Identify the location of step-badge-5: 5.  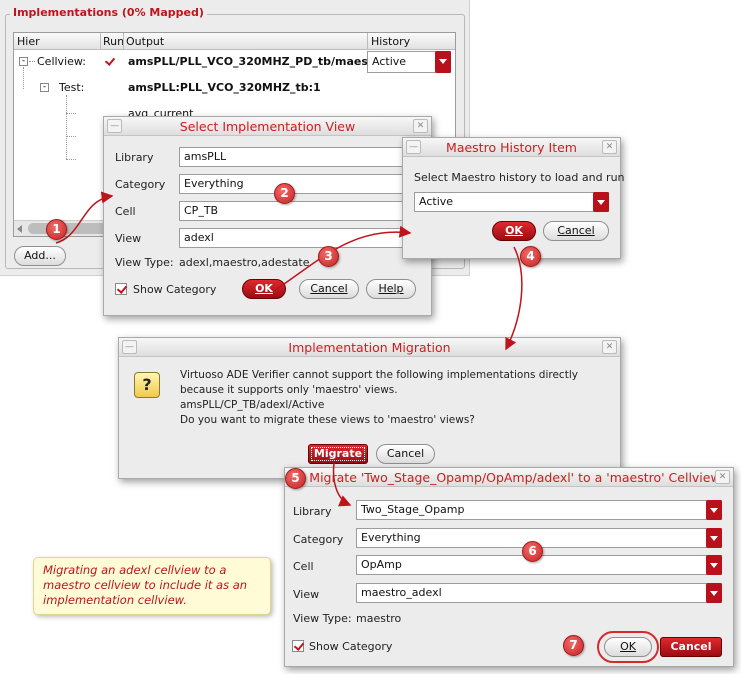
(295, 478).